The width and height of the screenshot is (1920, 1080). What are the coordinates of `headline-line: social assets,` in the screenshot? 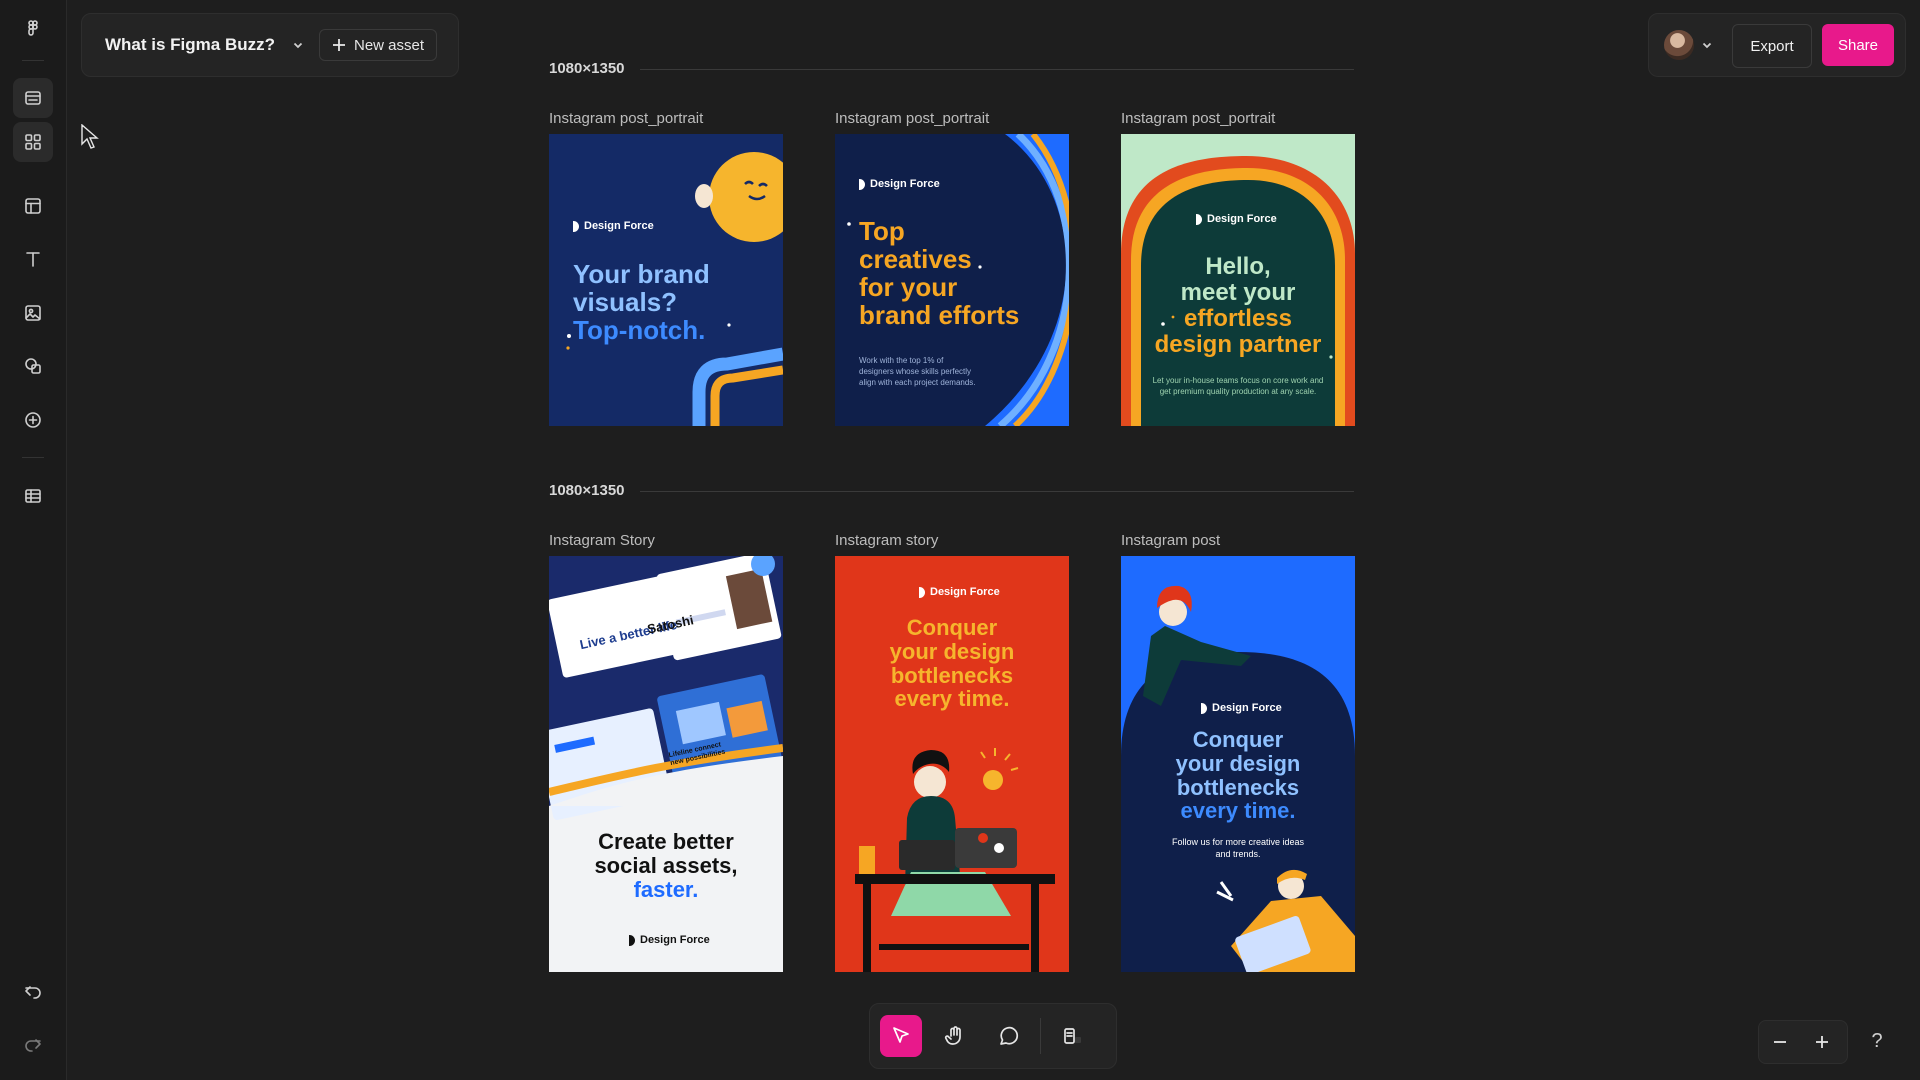 It's located at (666, 865).